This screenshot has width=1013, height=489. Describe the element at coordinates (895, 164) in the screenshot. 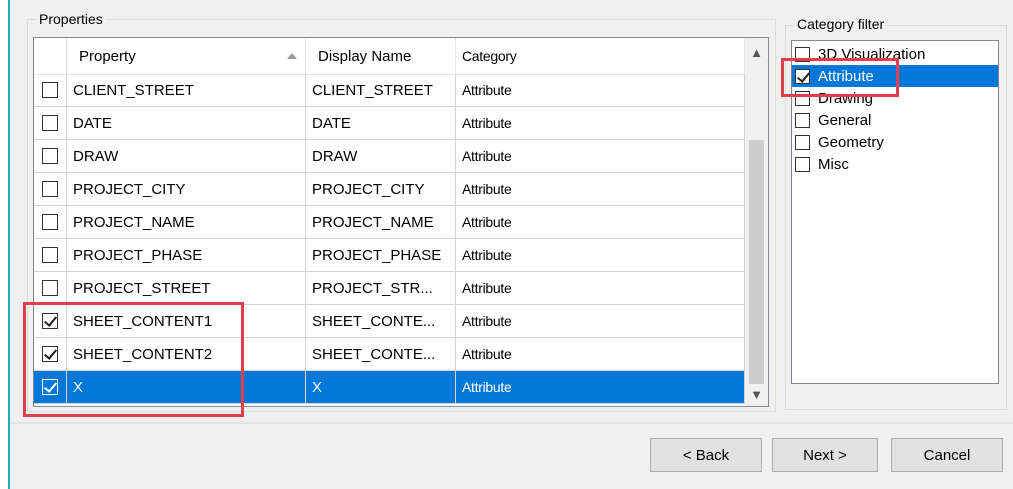

I see `category-item-misc: Misc` at that location.